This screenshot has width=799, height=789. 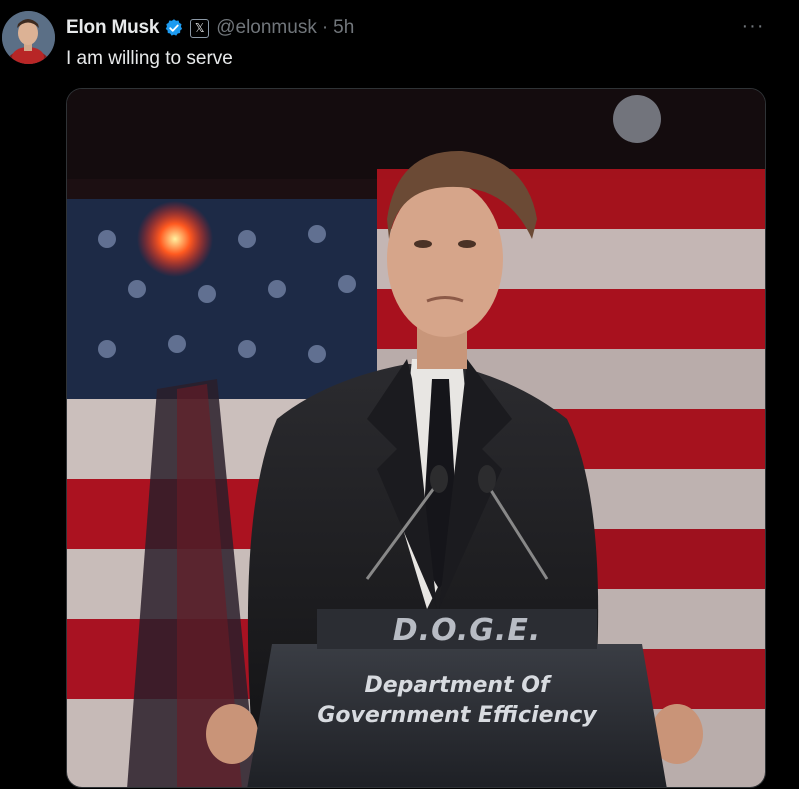 I want to click on x-logo-icon: 𝕏, so click(x=200, y=28).